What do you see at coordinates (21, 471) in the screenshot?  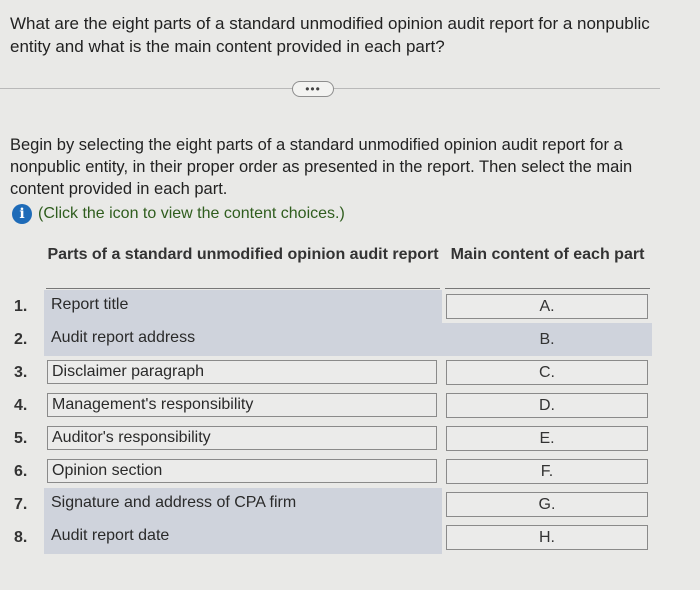 I see `row-number: 6.` at bounding box center [21, 471].